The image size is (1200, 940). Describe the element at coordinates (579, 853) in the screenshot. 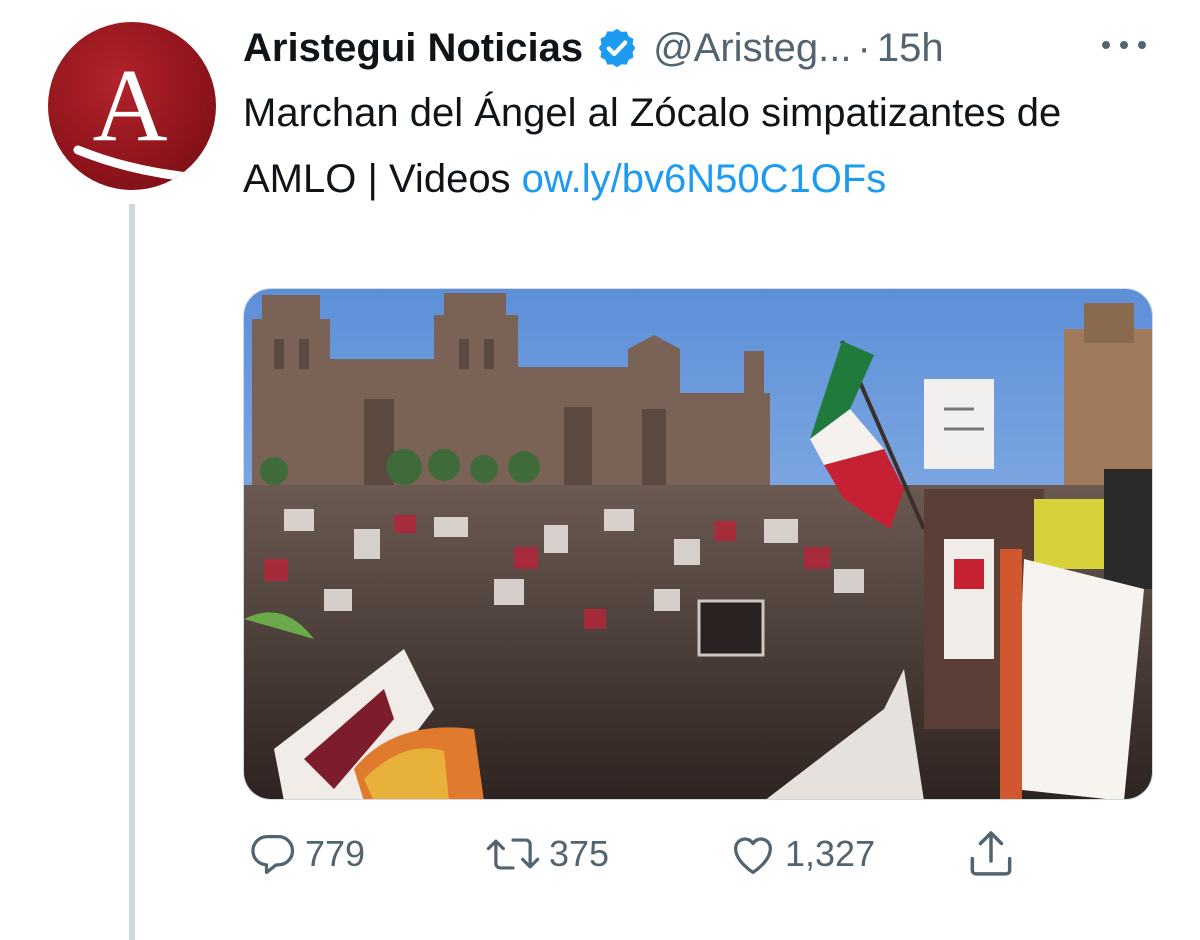

I see `retweet-count: 375` at that location.